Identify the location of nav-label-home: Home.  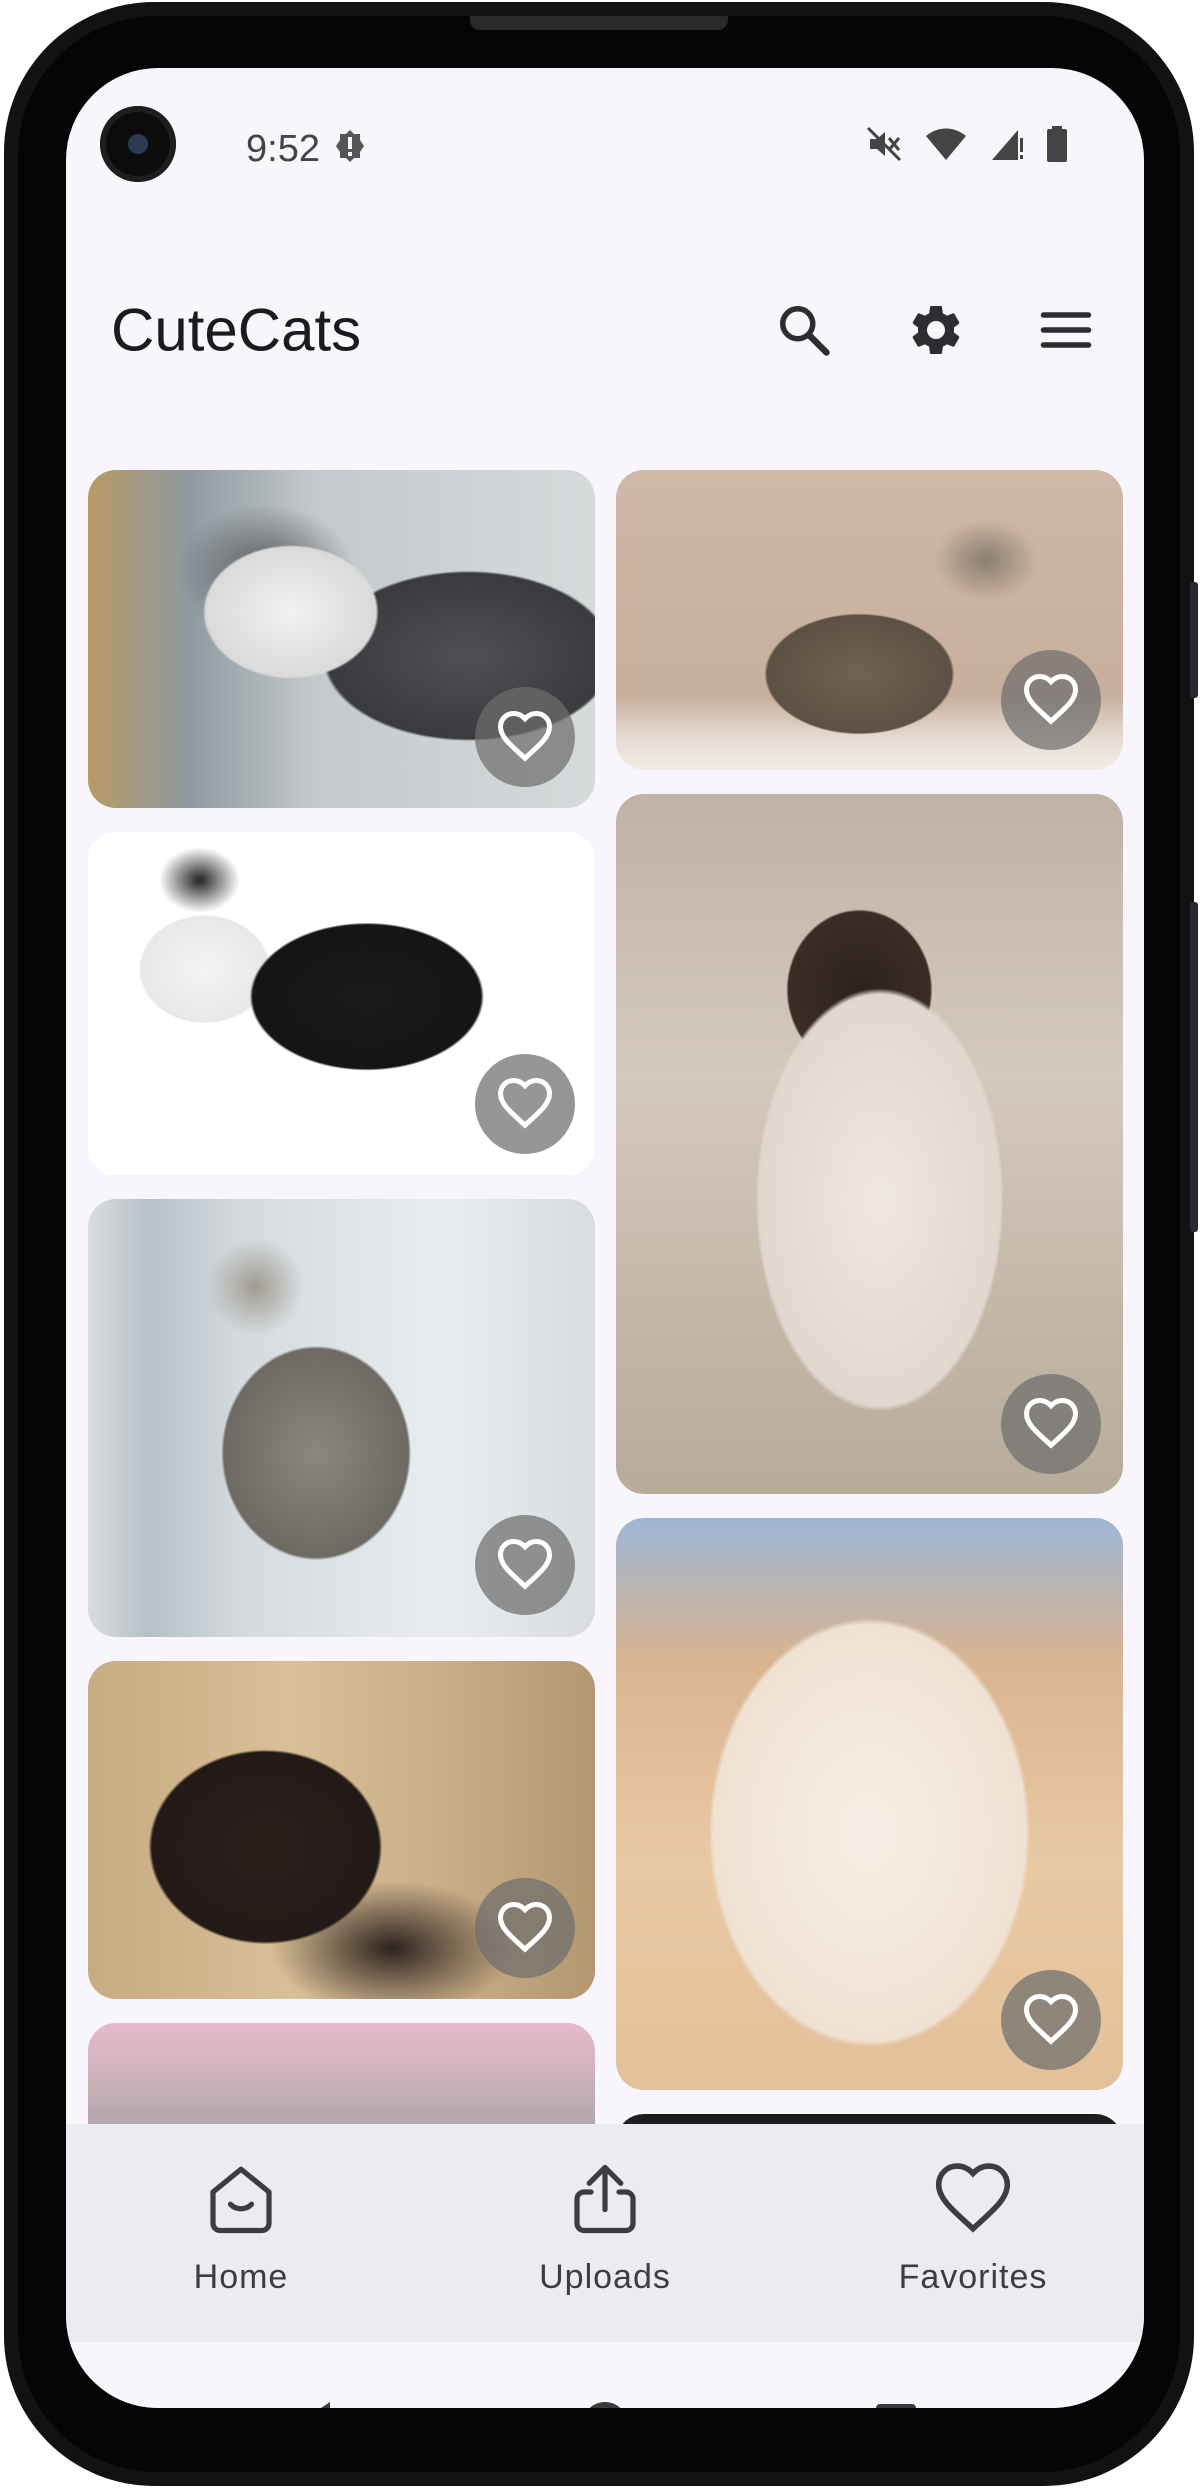
(241, 2277).